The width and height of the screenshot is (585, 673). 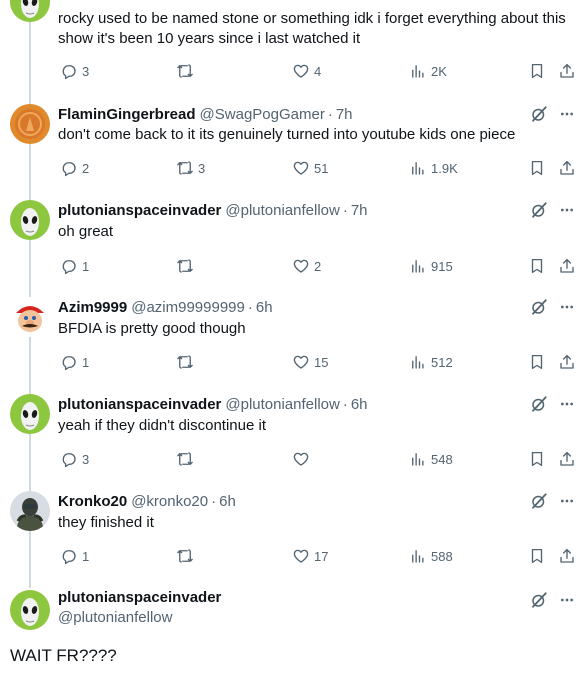 I want to click on like-button, so click(x=303, y=459).